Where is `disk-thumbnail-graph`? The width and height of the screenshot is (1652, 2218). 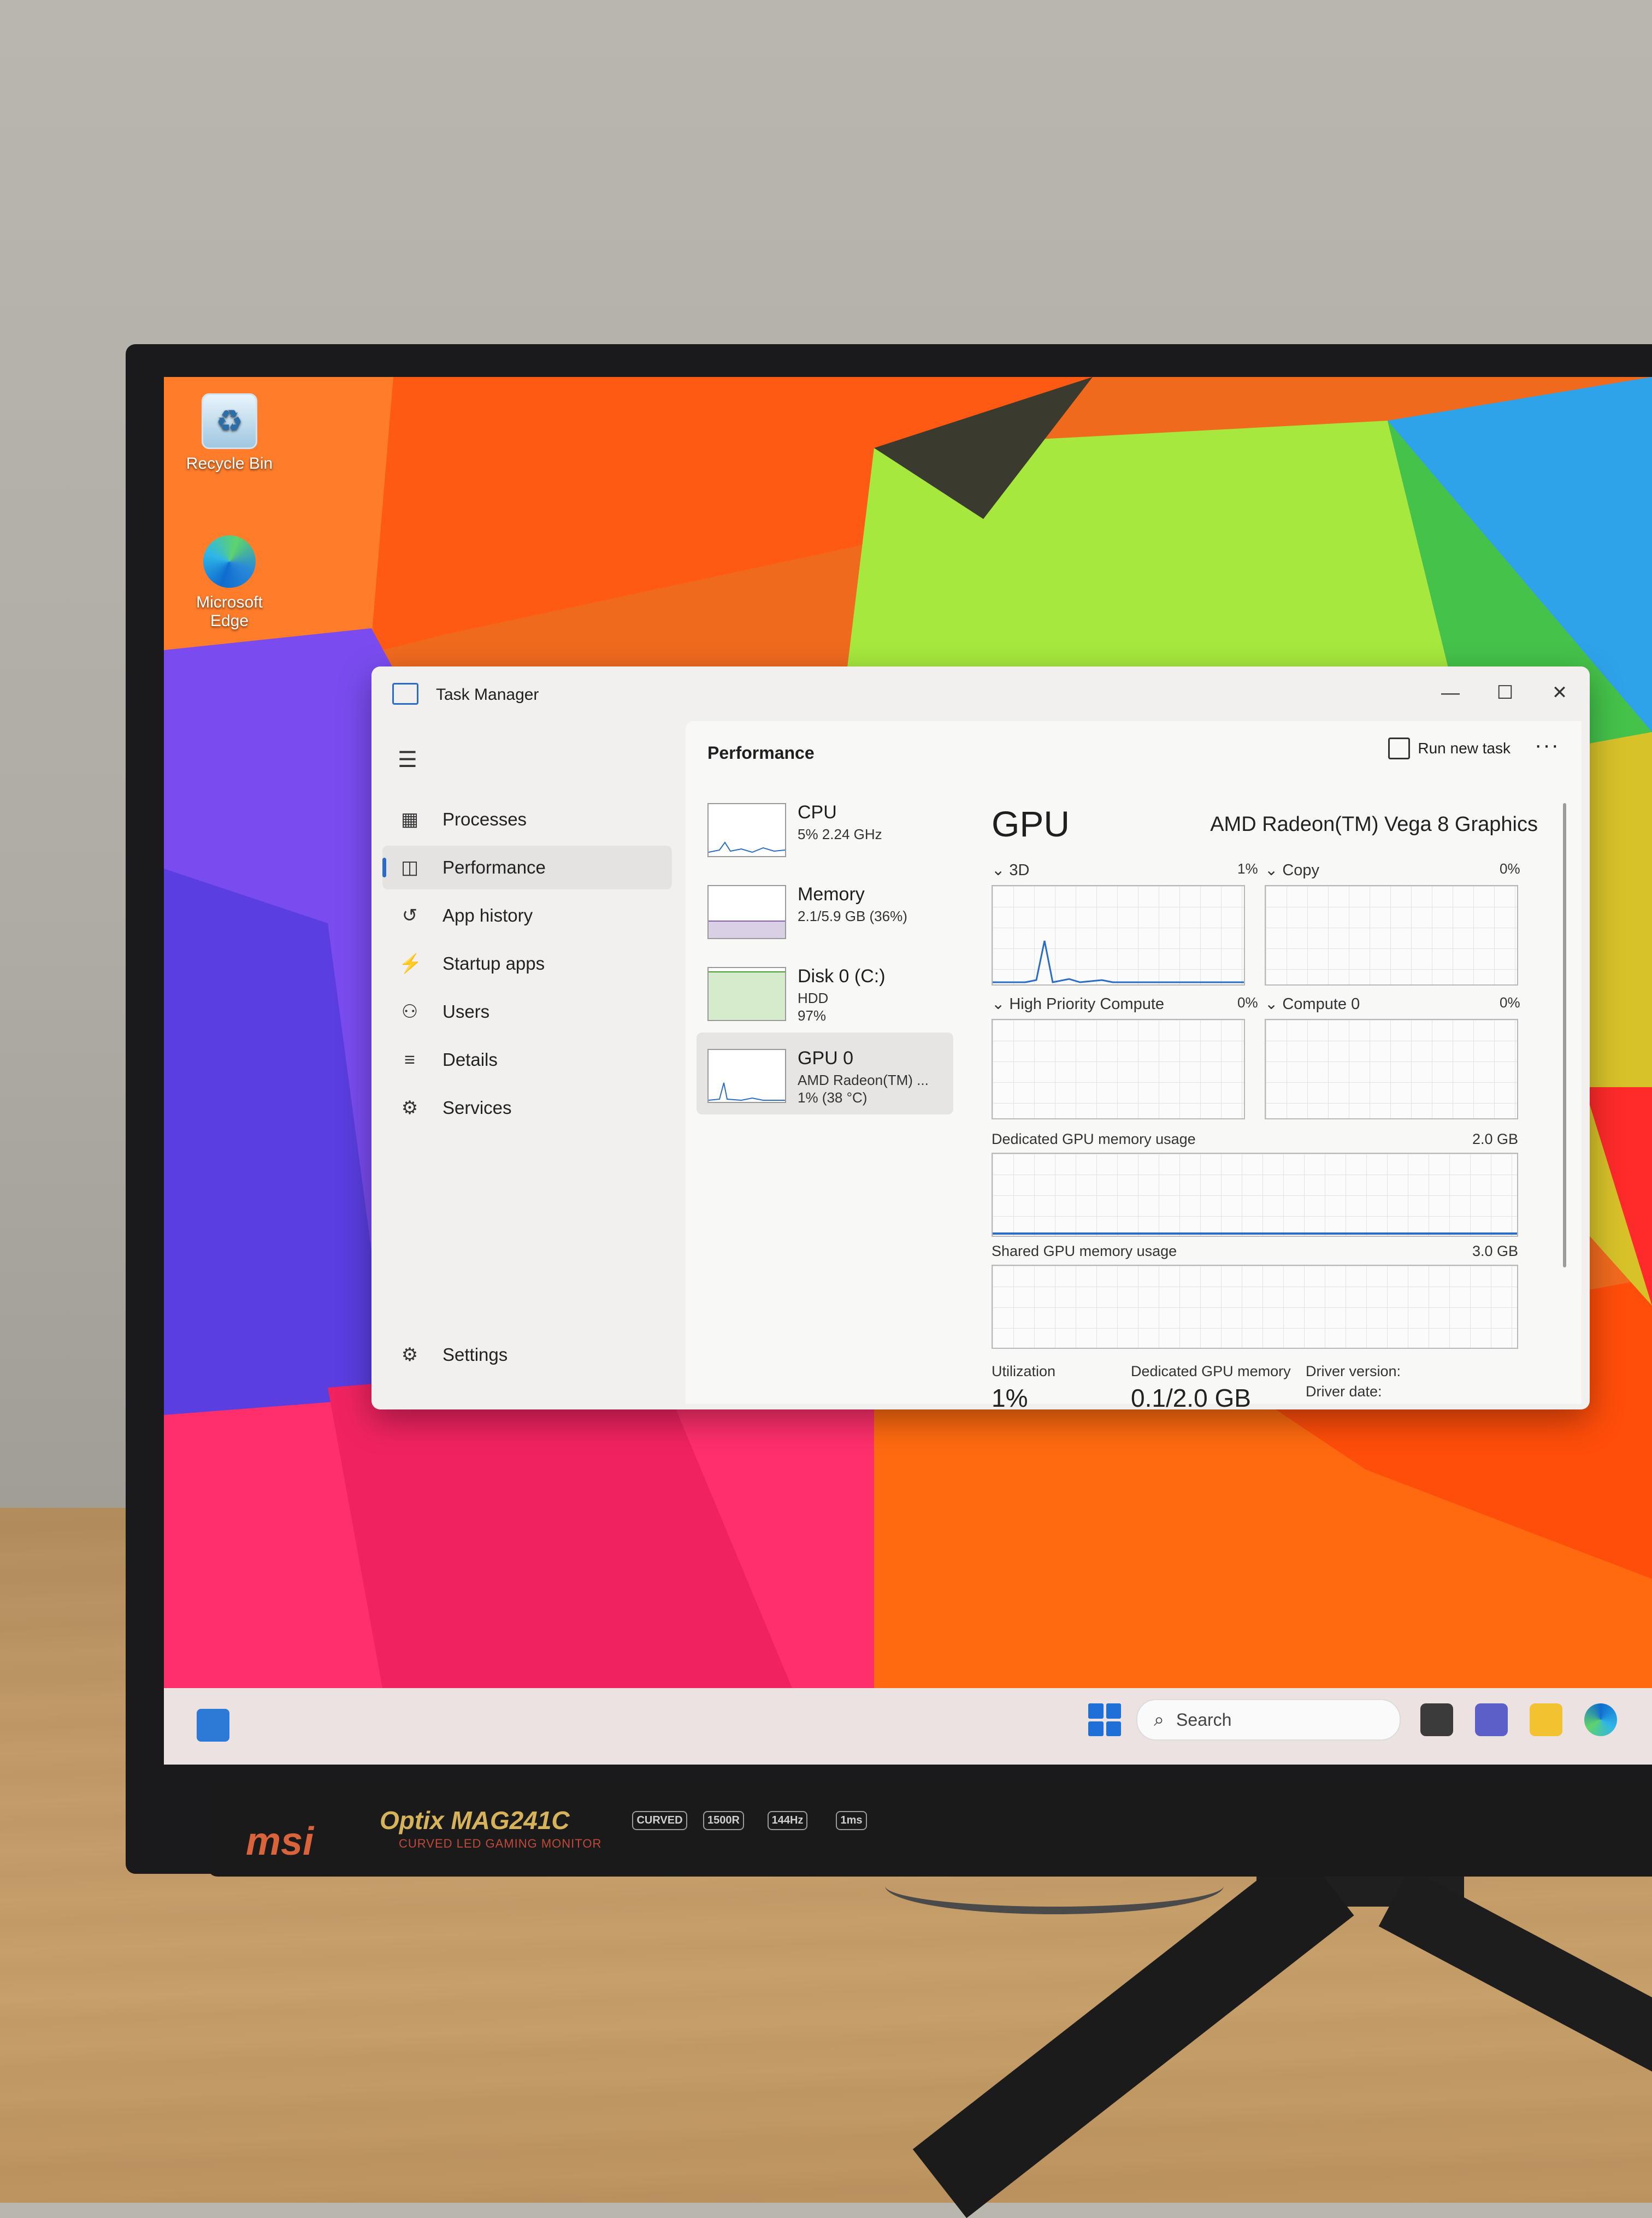
disk-thumbnail-graph is located at coordinates (746, 994).